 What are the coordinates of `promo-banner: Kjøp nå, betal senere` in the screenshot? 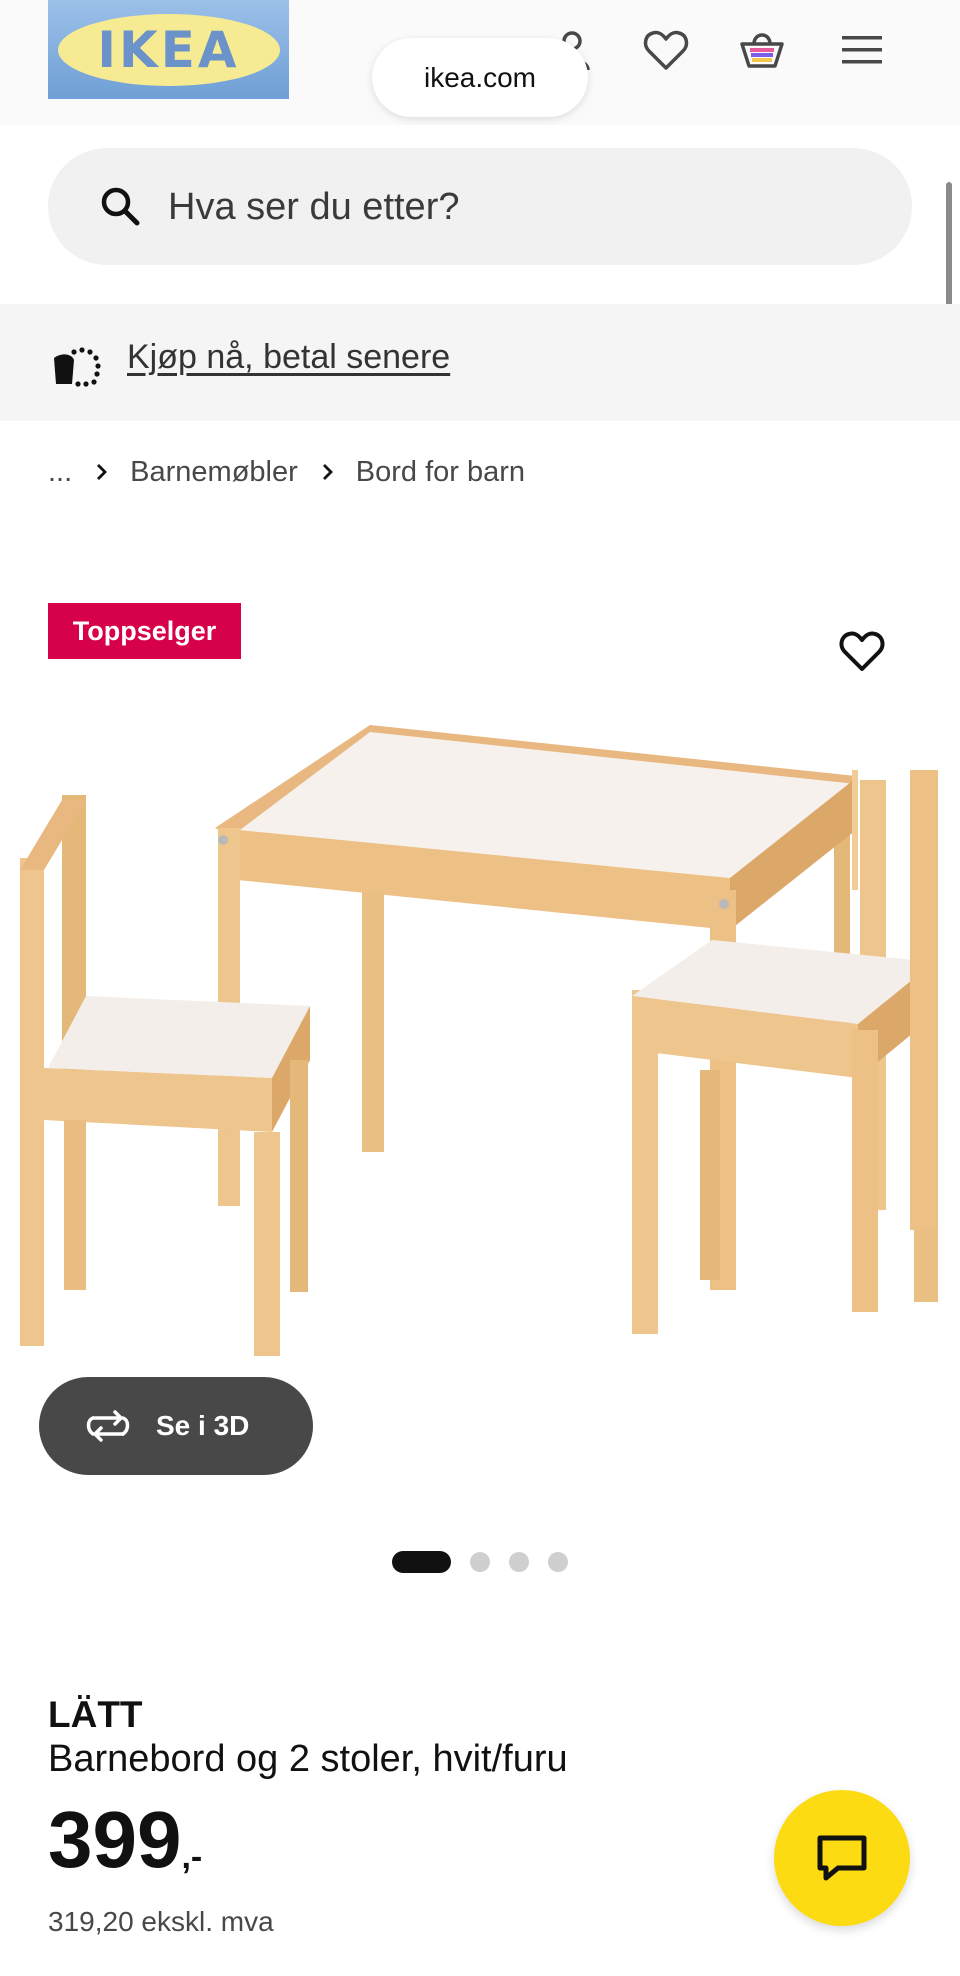 It's located at (480, 362).